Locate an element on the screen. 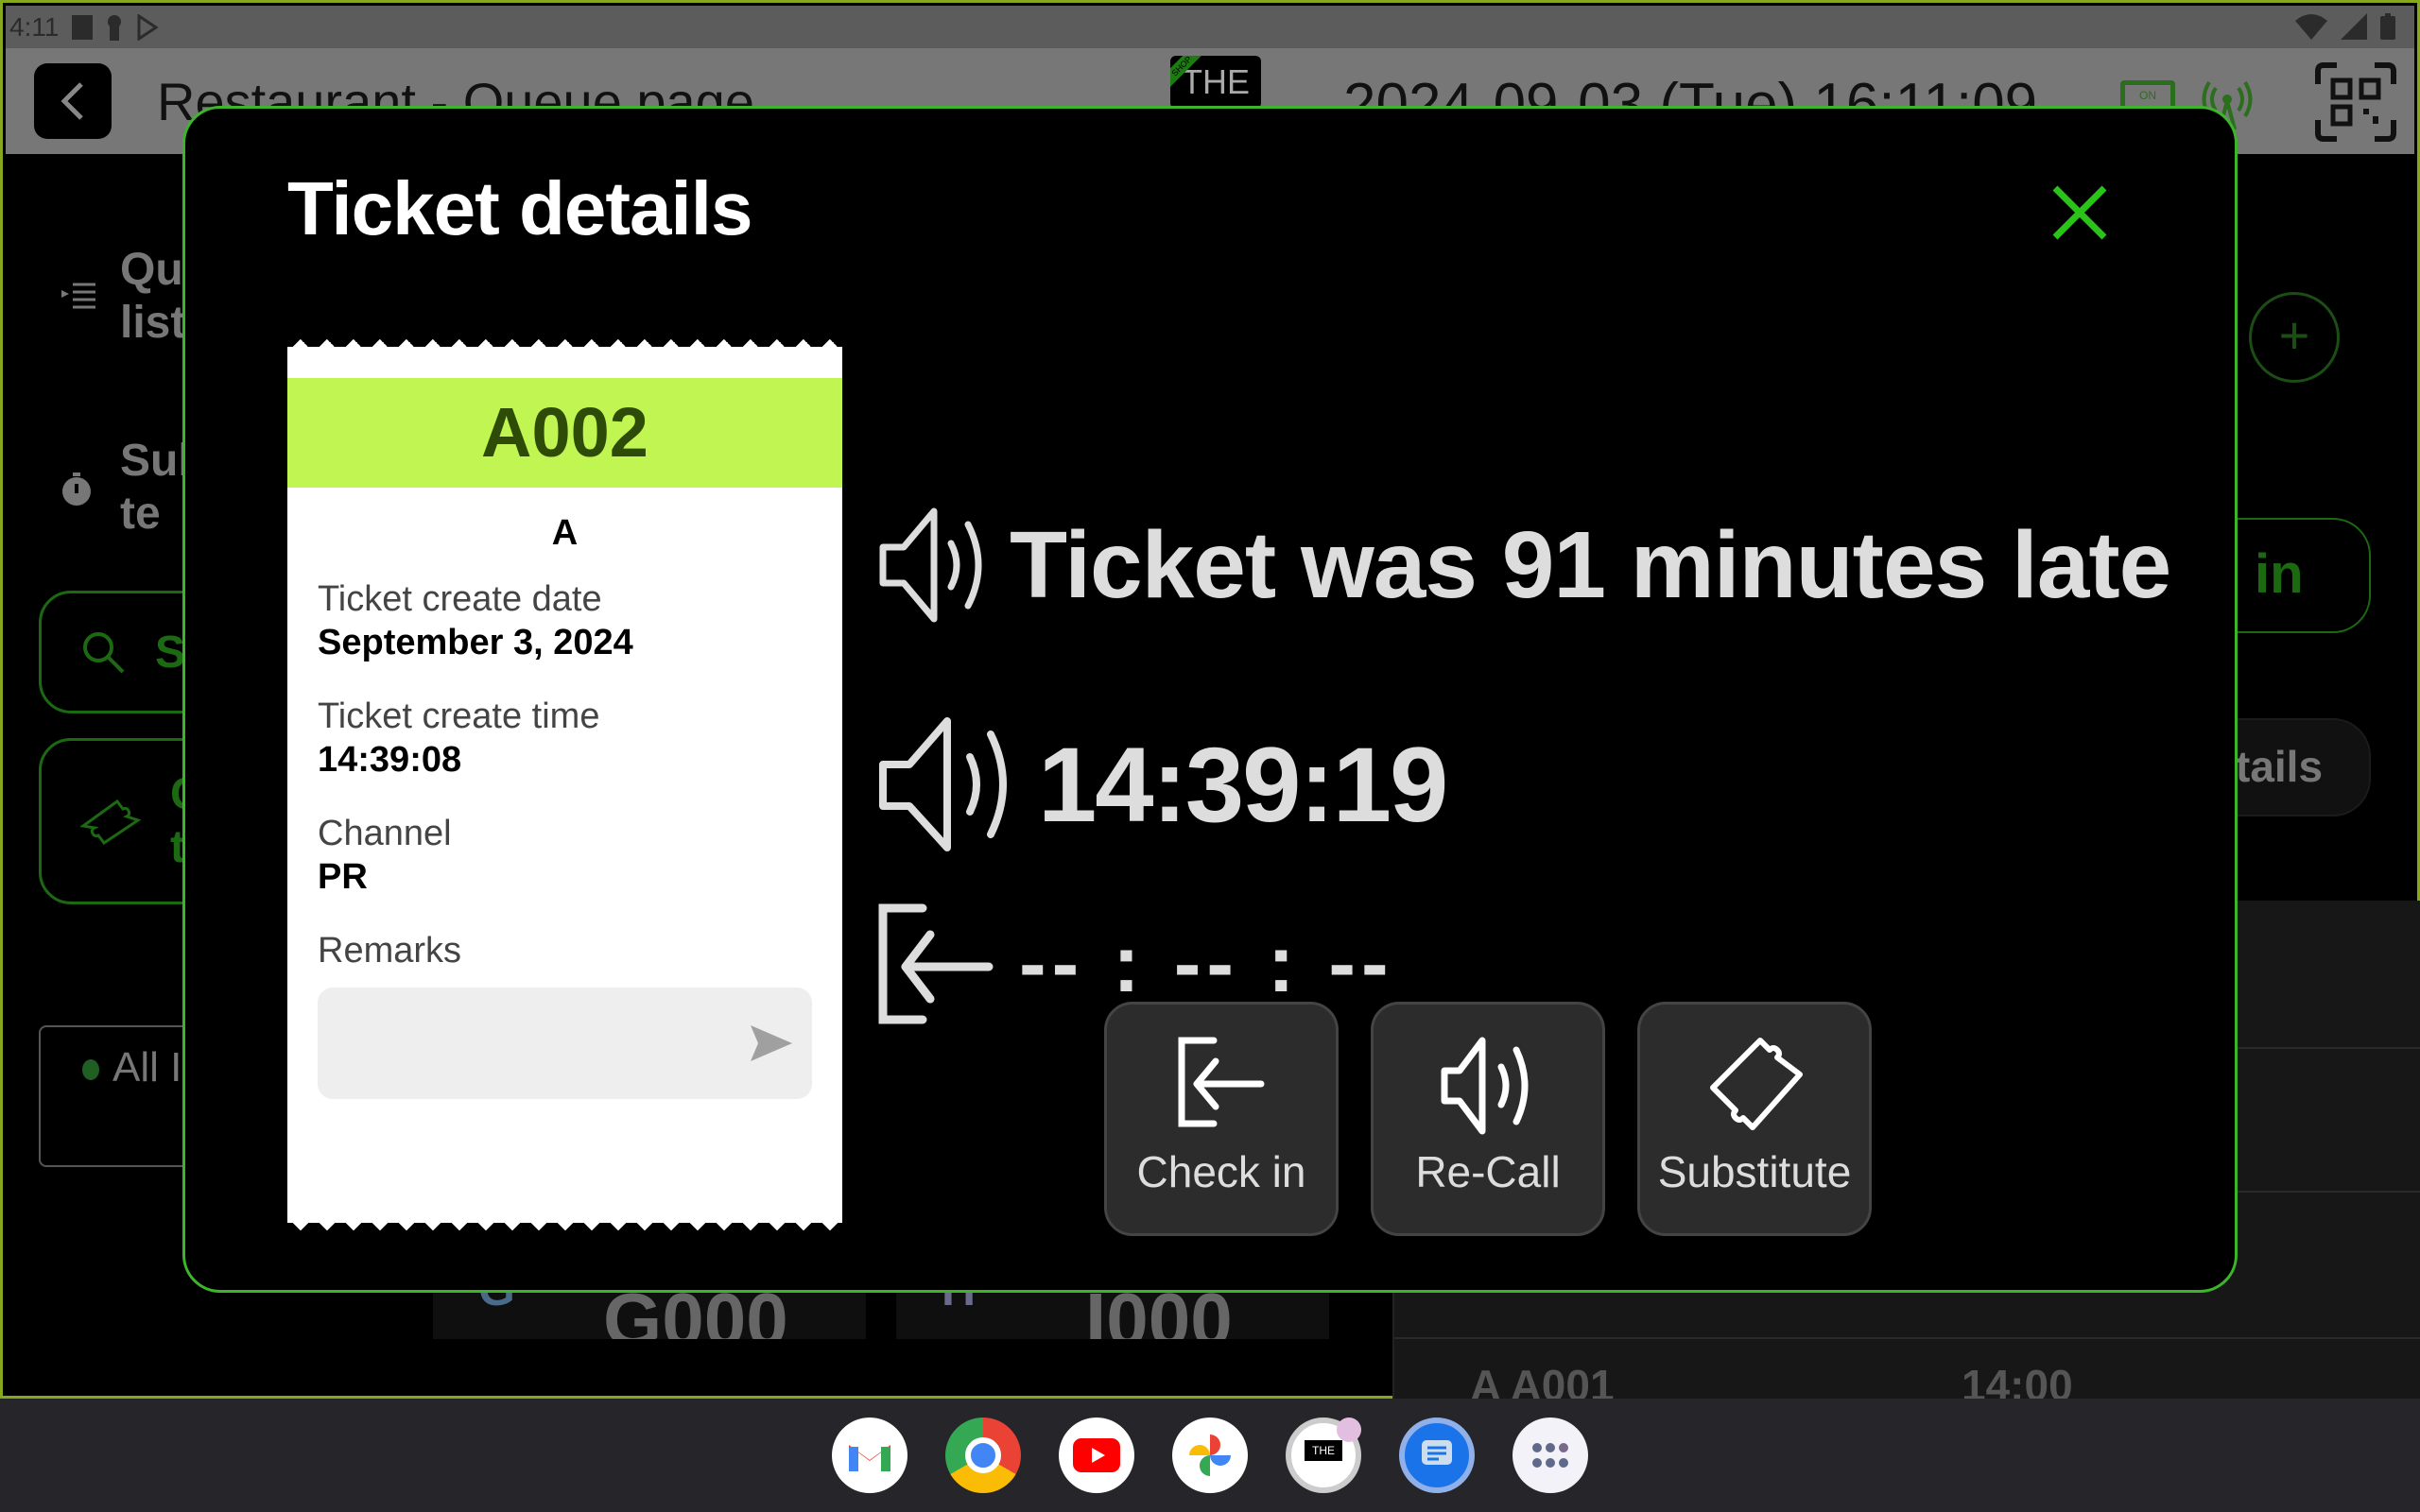  battery-icon is located at coordinates (2387, 26).